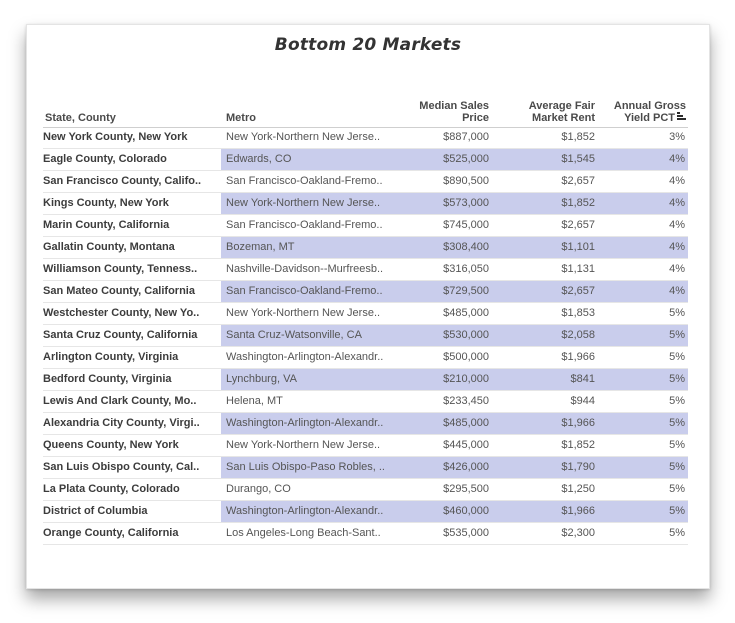 This screenshot has height=623, width=735. Describe the element at coordinates (466, 291) in the screenshot. I see `cell-median-sales-price: $729,500` at that location.